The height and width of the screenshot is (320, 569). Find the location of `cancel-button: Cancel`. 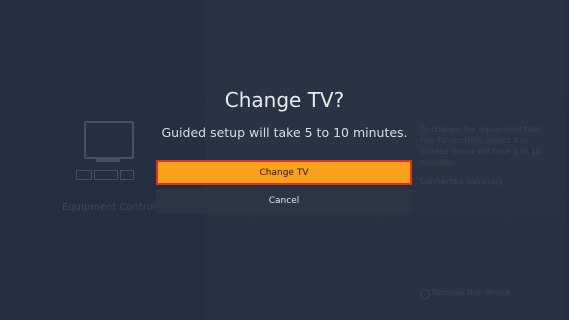

cancel-button: Cancel is located at coordinates (284, 201).